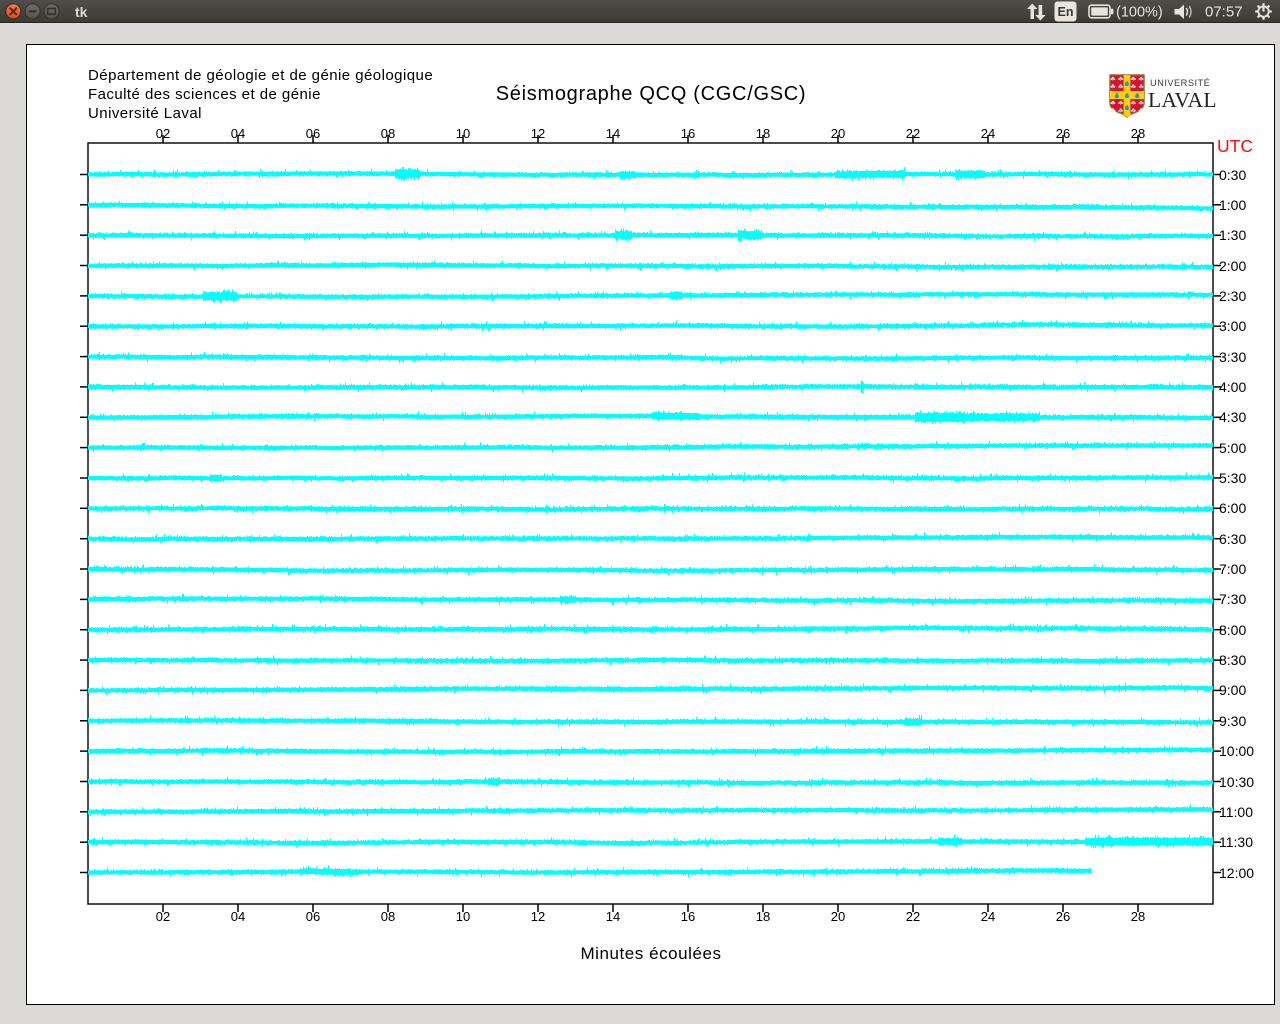  What do you see at coordinates (81, 12) in the screenshot?
I see `svg-text: tk` at bounding box center [81, 12].